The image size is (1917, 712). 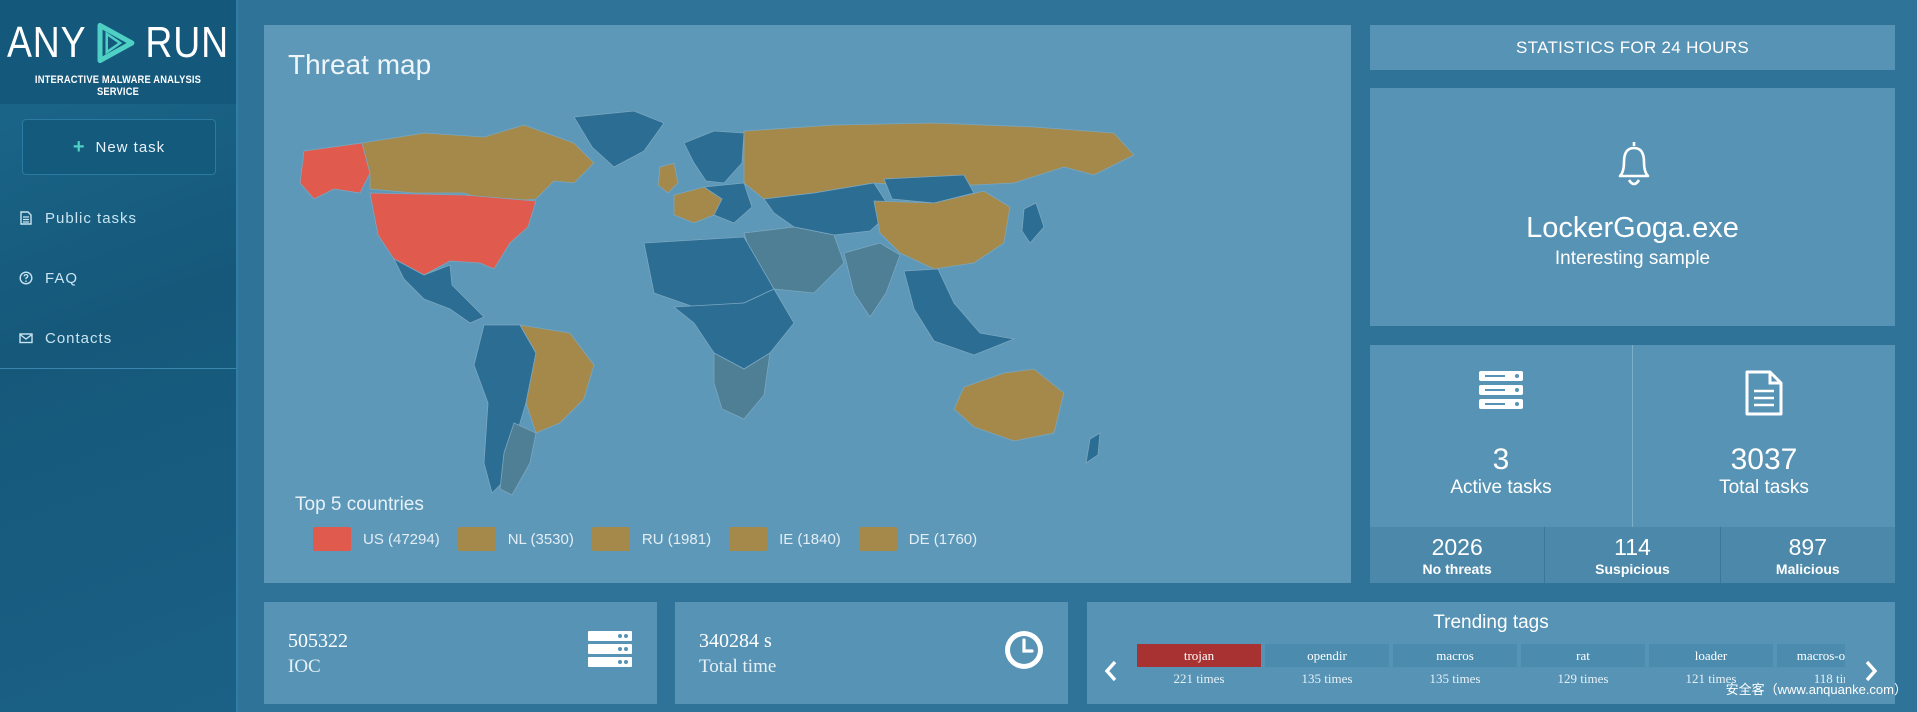 What do you see at coordinates (130, 147) in the screenshot?
I see `new-task-label: New task` at bounding box center [130, 147].